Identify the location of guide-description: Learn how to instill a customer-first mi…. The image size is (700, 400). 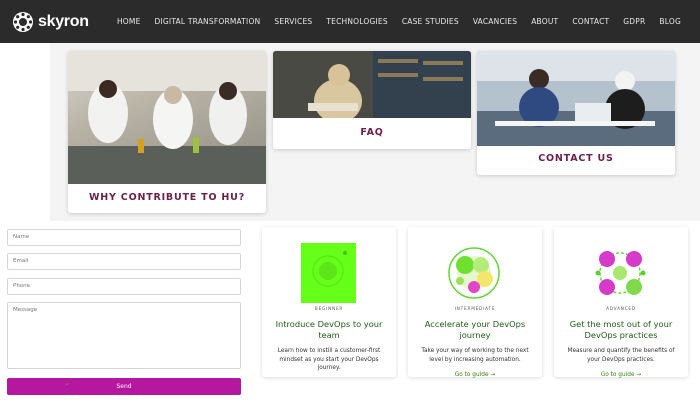
(329, 359).